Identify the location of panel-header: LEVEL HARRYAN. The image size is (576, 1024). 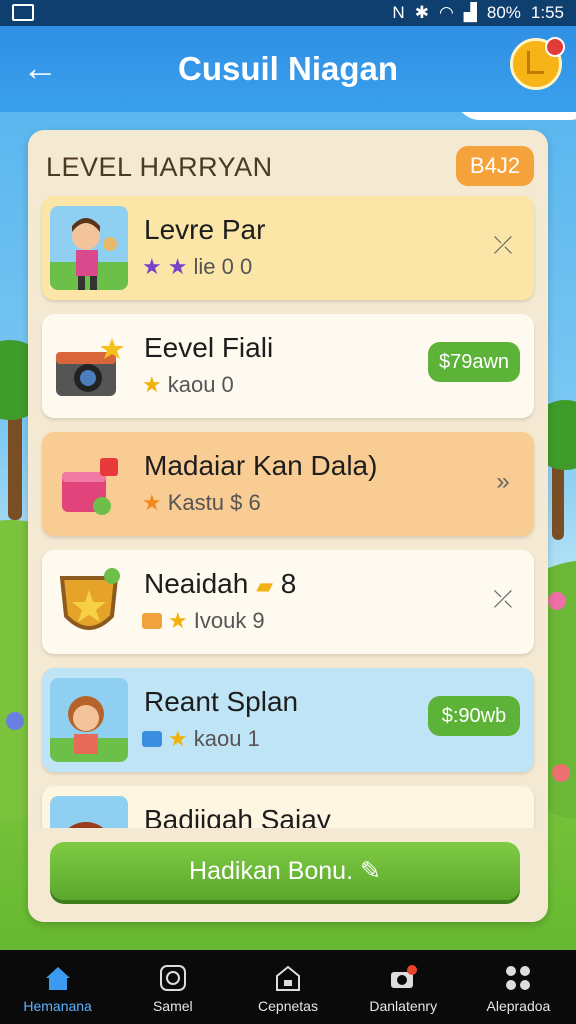
(159, 167).